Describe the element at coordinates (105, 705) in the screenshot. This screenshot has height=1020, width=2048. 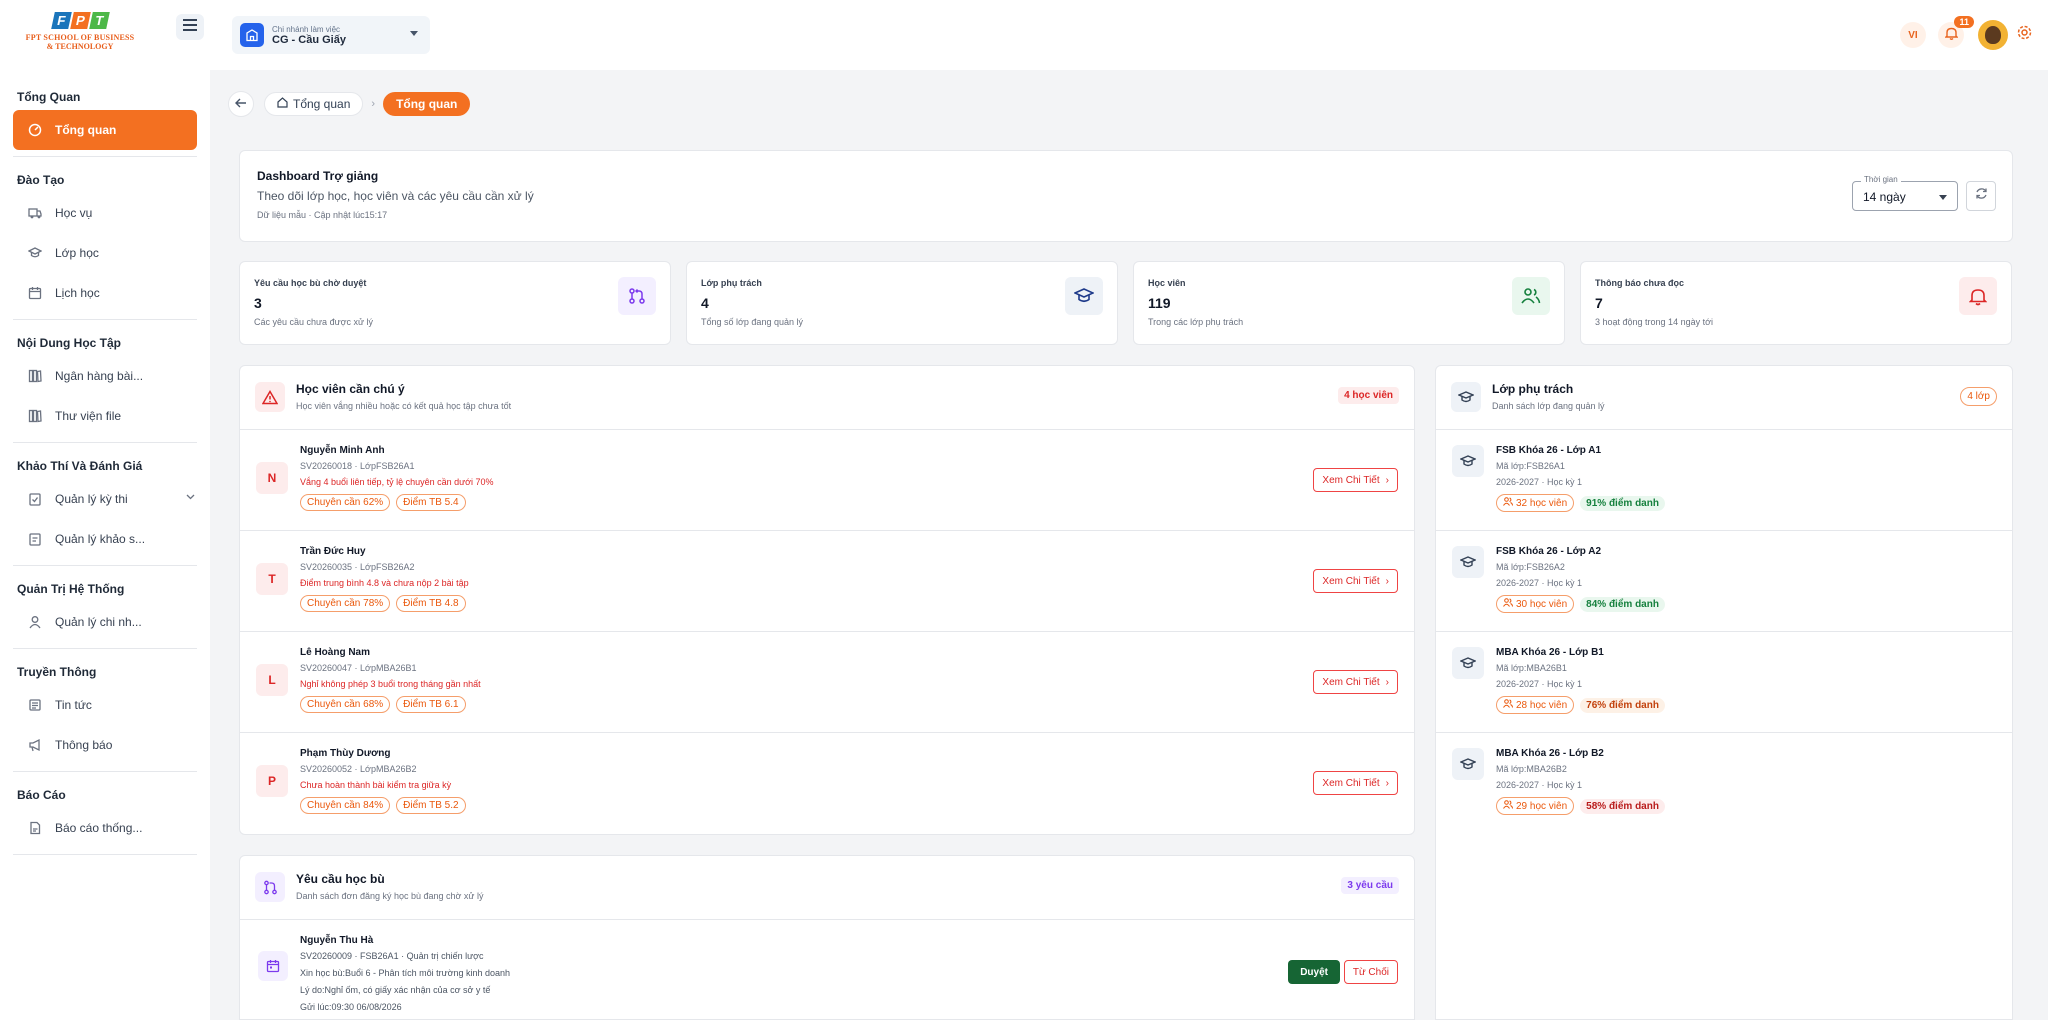
I see `sidebar-item-tin-tuc: Tin tức` at that location.